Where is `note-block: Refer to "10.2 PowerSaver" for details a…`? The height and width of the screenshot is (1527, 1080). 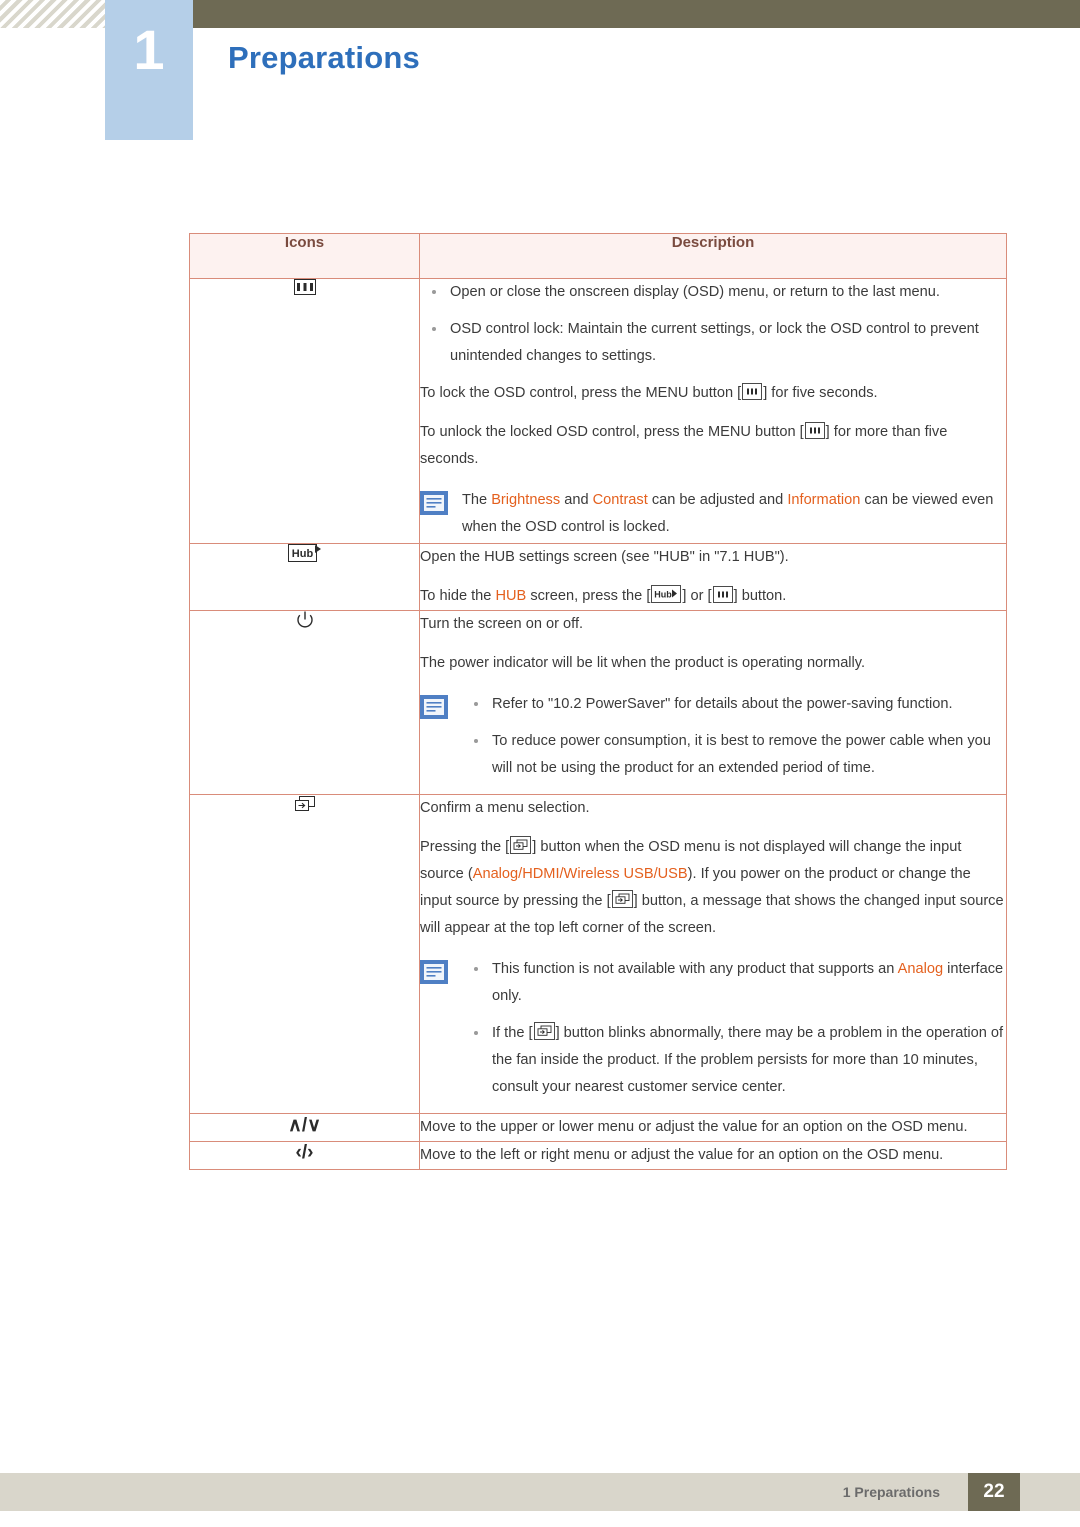
note-block: Refer to "10.2 PowerSaver" for details a… is located at coordinates (713, 741).